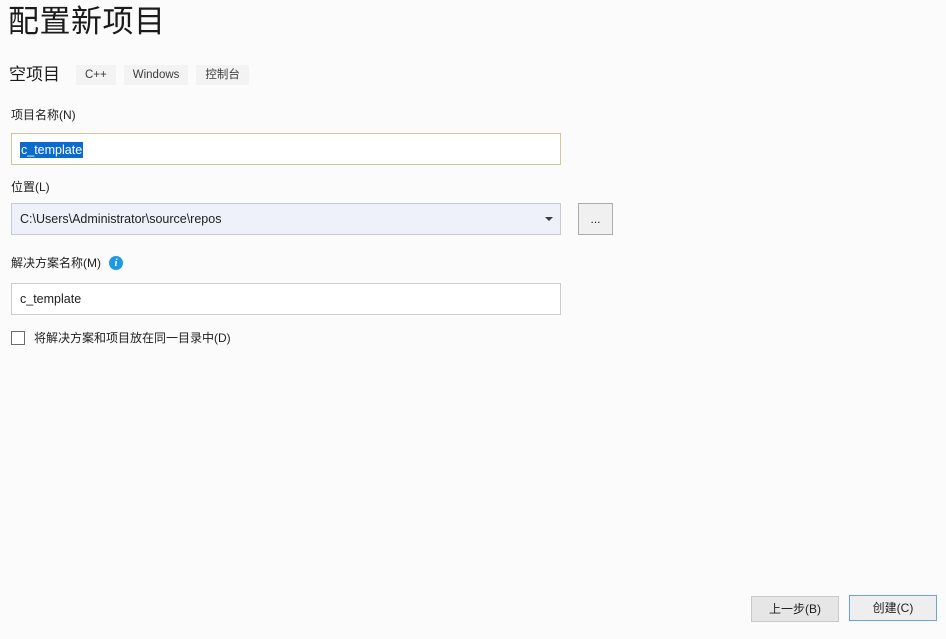 The width and height of the screenshot is (946, 639). What do you see at coordinates (56, 263) in the screenshot?
I see `solution-name-label-text: 解决方案名称(M)` at bounding box center [56, 263].